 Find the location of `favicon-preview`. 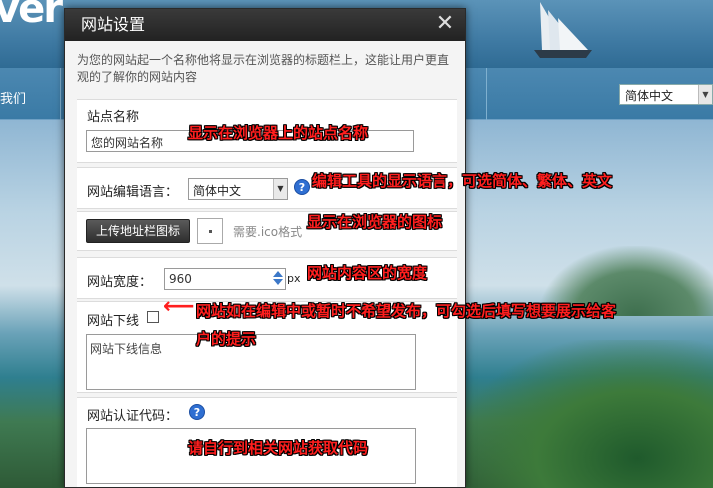

favicon-preview is located at coordinates (210, 231).